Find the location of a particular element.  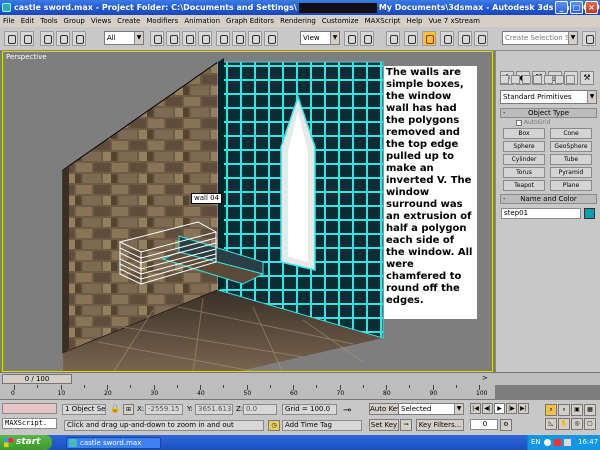

maximize-button: □ is located at coordinates (576, 7).